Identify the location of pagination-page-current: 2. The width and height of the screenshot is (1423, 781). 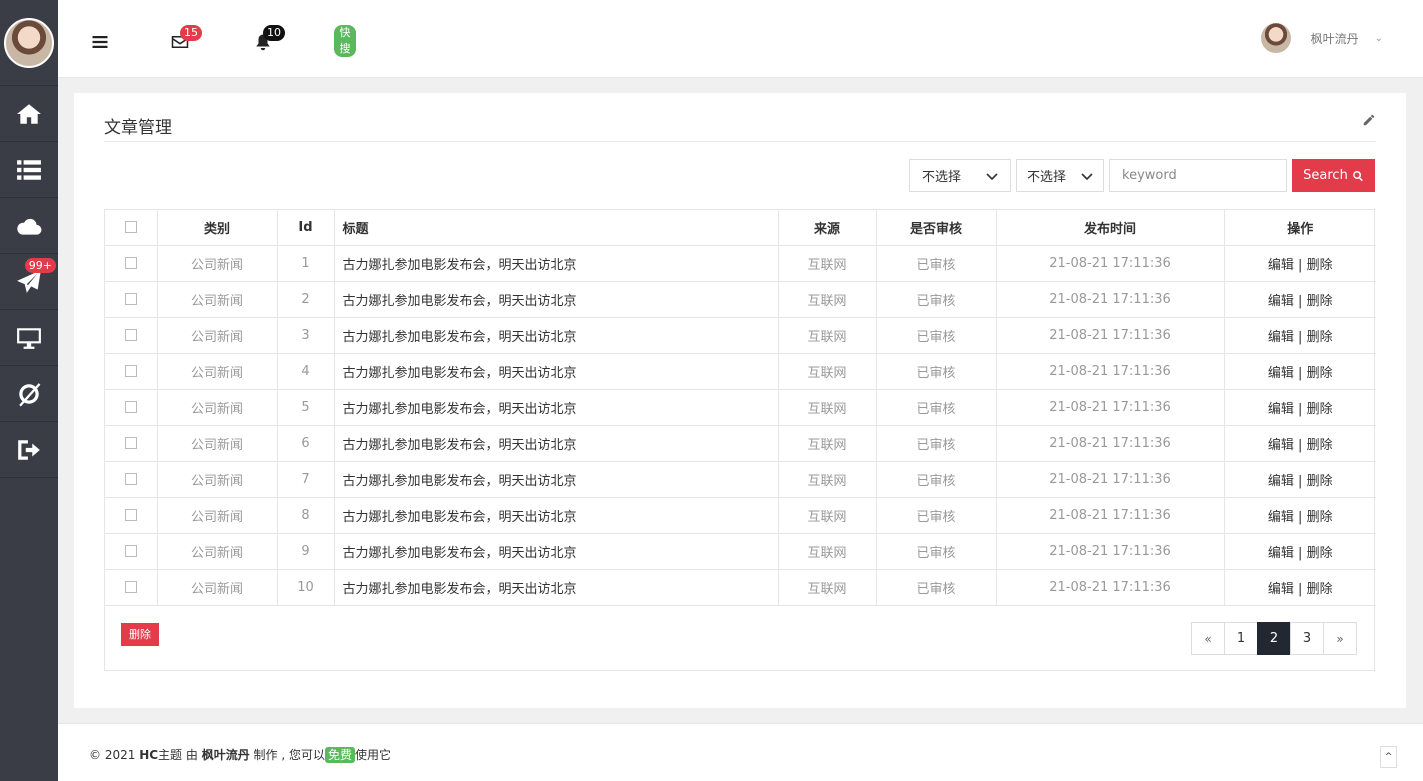
(1274, 638).